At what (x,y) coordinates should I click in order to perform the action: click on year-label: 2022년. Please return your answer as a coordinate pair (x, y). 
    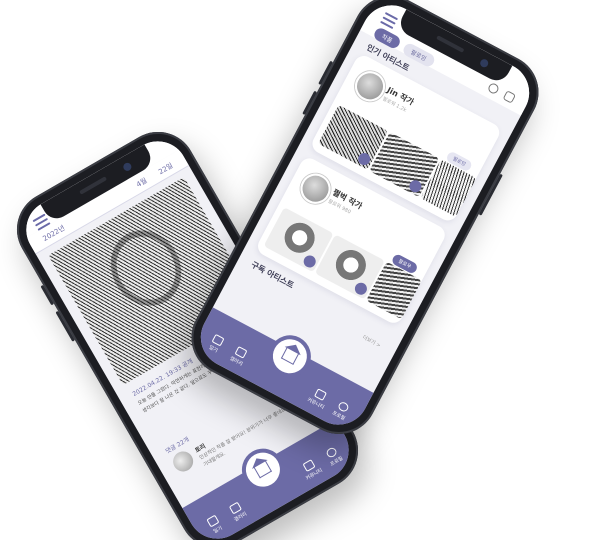
    Looking at the image, I should click on (54, 233).